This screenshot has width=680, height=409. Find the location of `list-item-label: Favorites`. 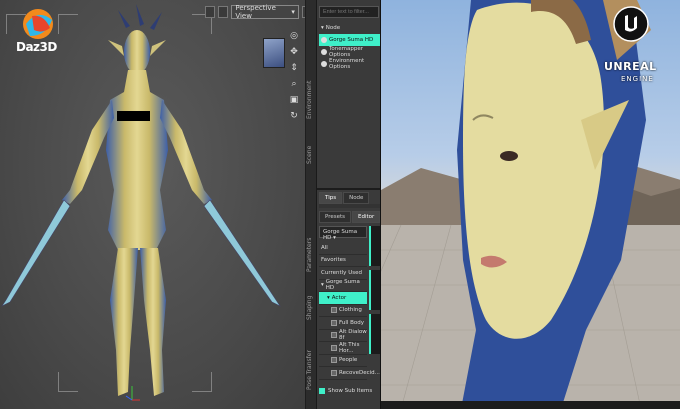

list-item-label: Favorites is located at coordinates (333, 260).